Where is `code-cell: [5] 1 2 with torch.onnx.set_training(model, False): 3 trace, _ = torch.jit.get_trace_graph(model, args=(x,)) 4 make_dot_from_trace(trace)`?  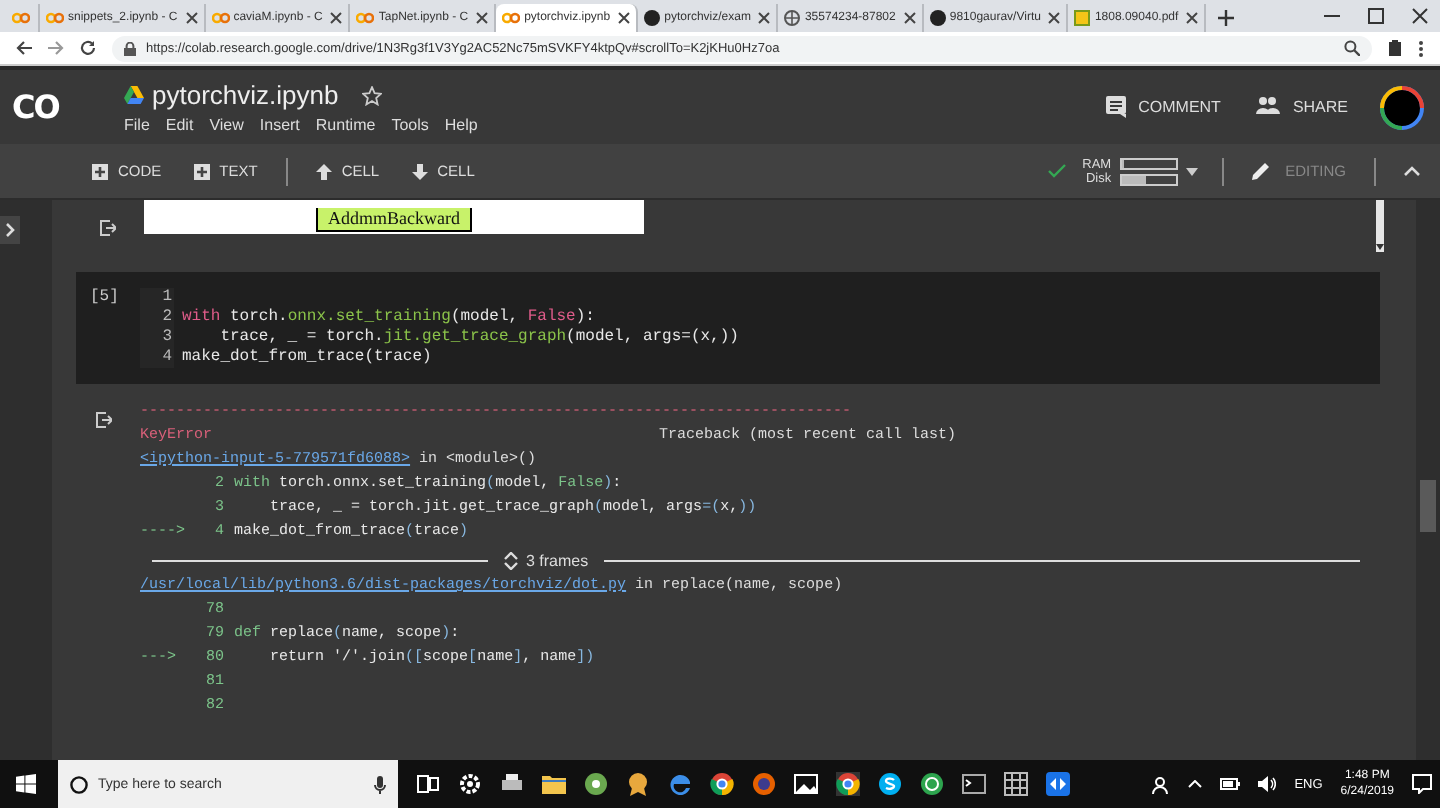
code-cell: [5] 1 2 with torch.onnx.set_training(model, False): 3 trace, _ = torch.jit.get_trace_graph(model, args=(x,)) 4 make_dot_from_trace(trace) is located at coordinates (728, 328).